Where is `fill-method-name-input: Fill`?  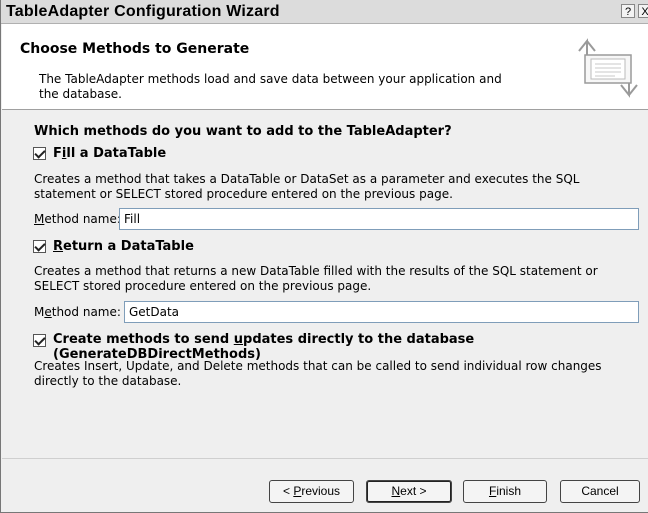 fill-method-name-input: Fill is located at coordinates (379, 219).